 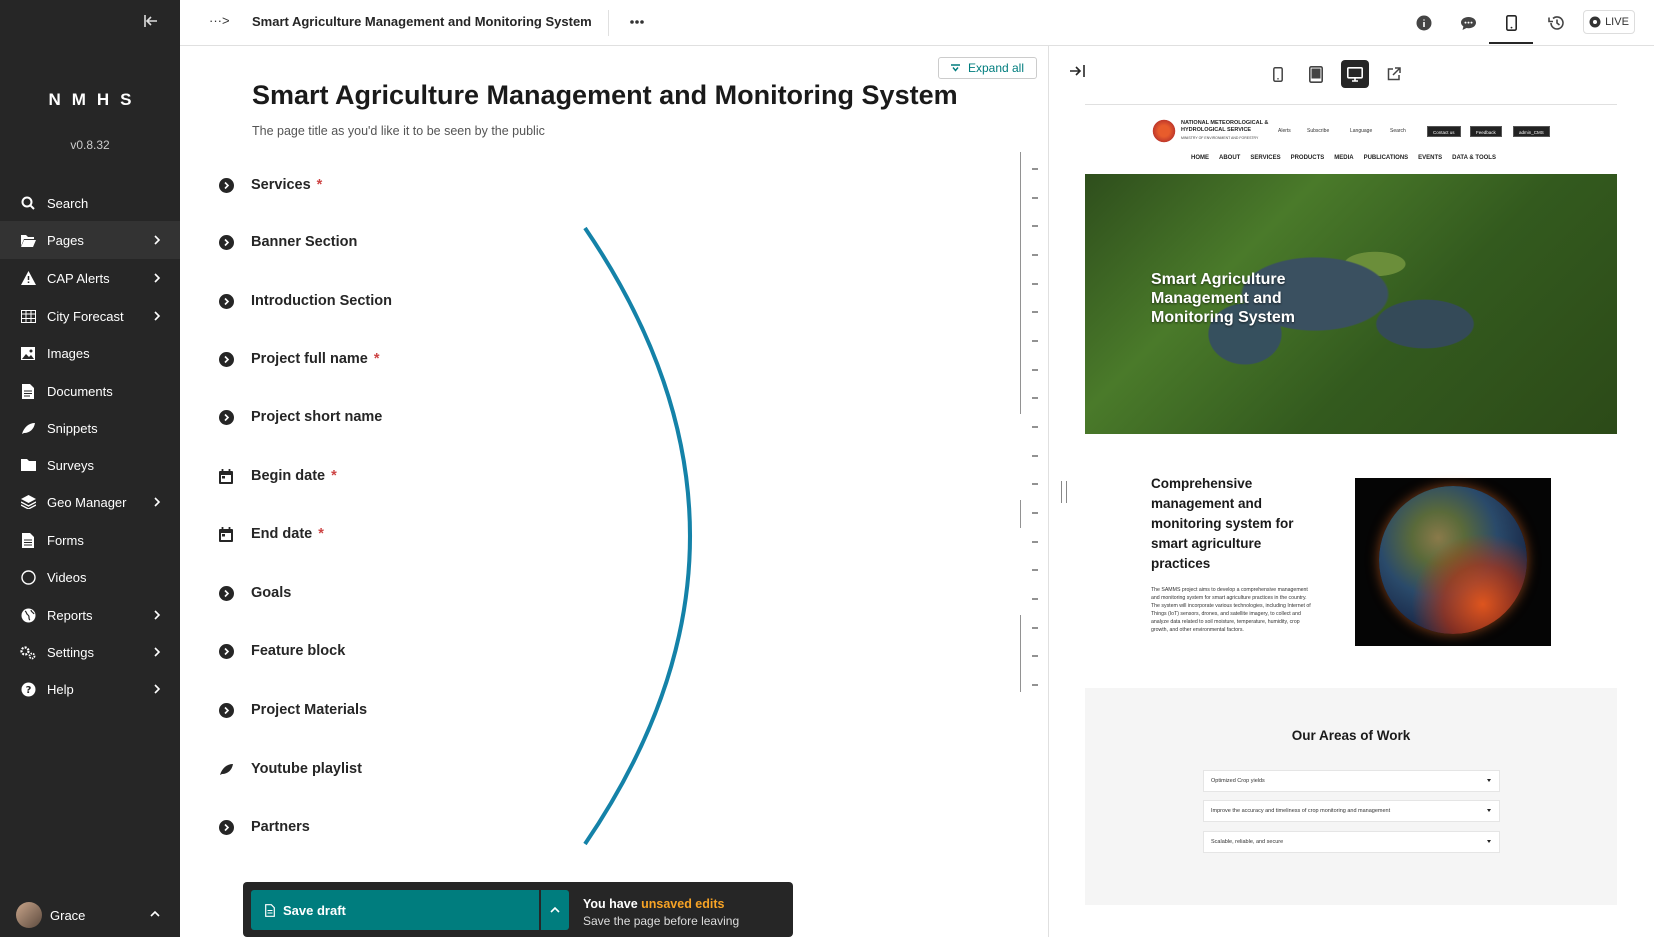 What do you see at coordinates (90, 652) in the screenshot?
I see `sidebar-item-settings: Settings` at bounding box center [90, 652].